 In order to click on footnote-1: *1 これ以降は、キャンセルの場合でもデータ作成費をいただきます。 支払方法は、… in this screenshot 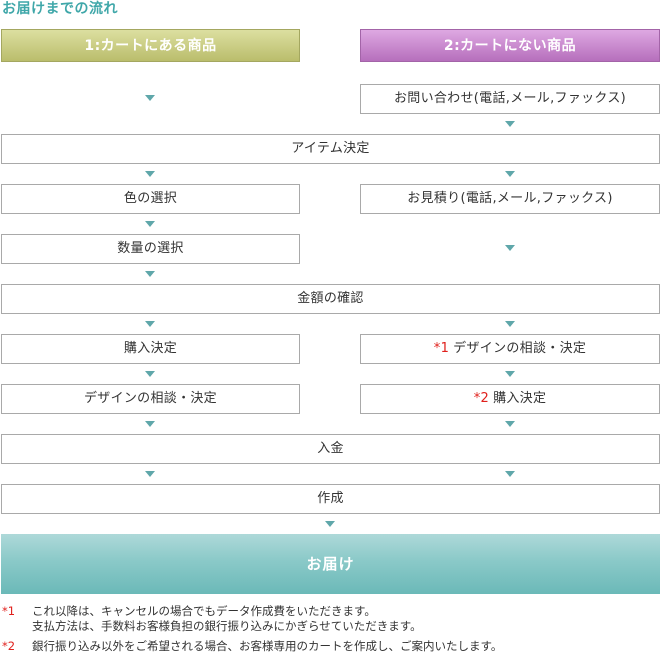, I will do `click(302, 619)`.